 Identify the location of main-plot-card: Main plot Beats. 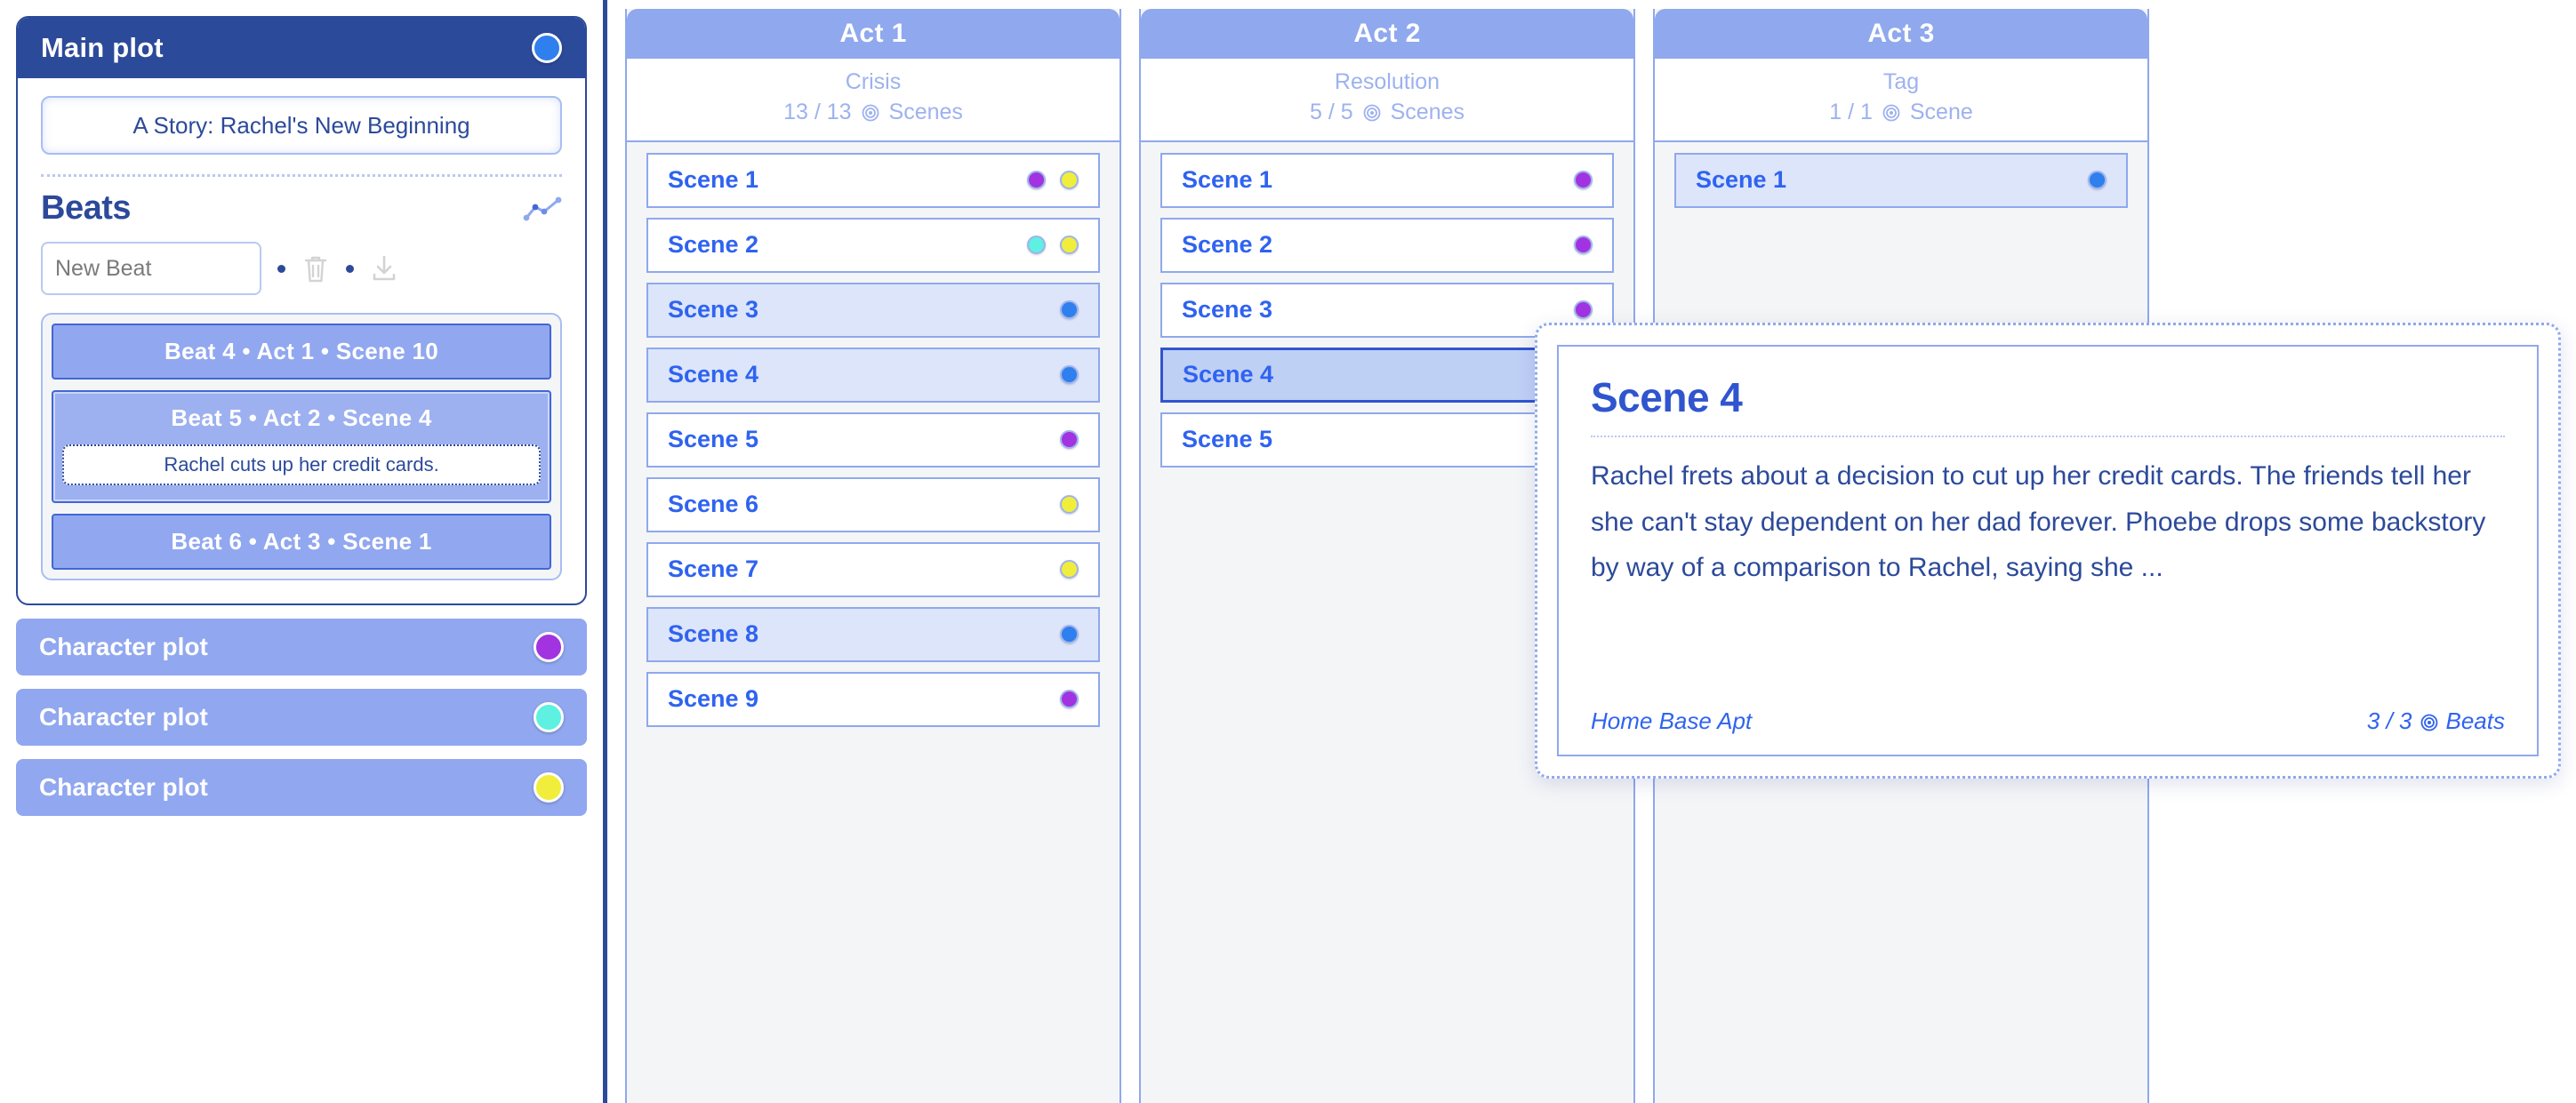
(301, 310).